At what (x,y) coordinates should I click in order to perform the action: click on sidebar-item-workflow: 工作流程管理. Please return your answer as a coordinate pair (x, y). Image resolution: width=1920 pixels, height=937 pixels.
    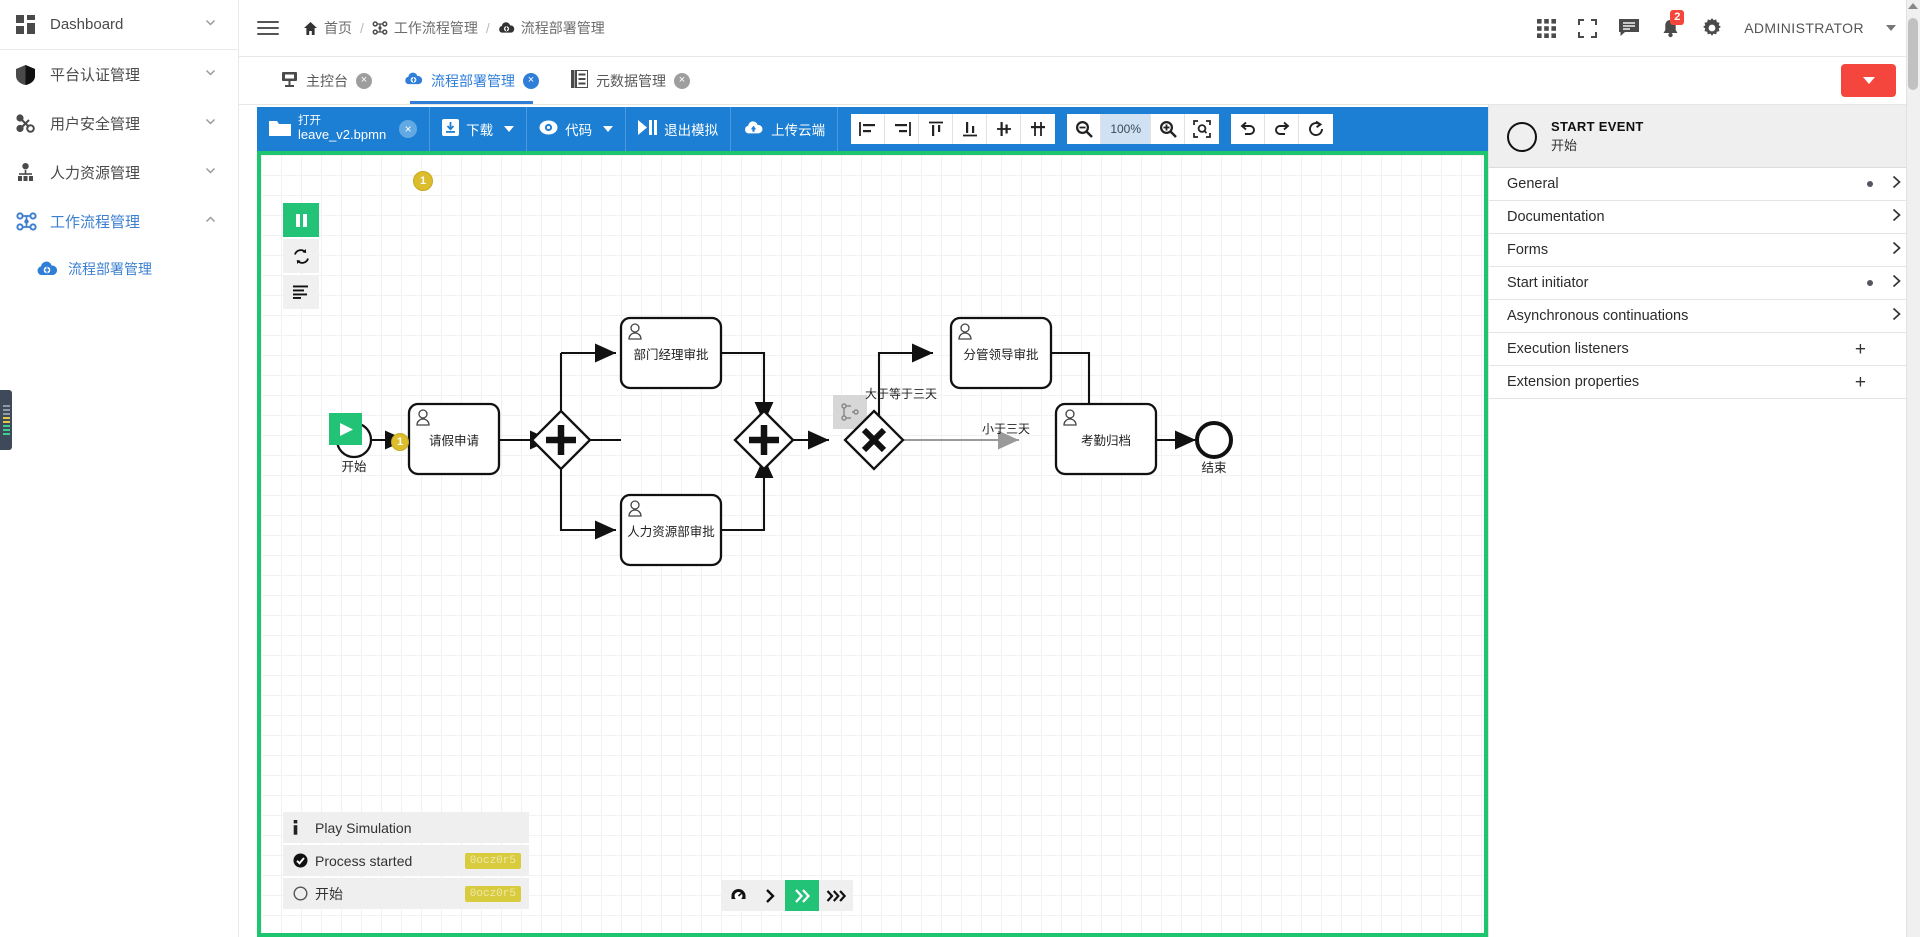
    Looking at the image, I should click on (119, 221).